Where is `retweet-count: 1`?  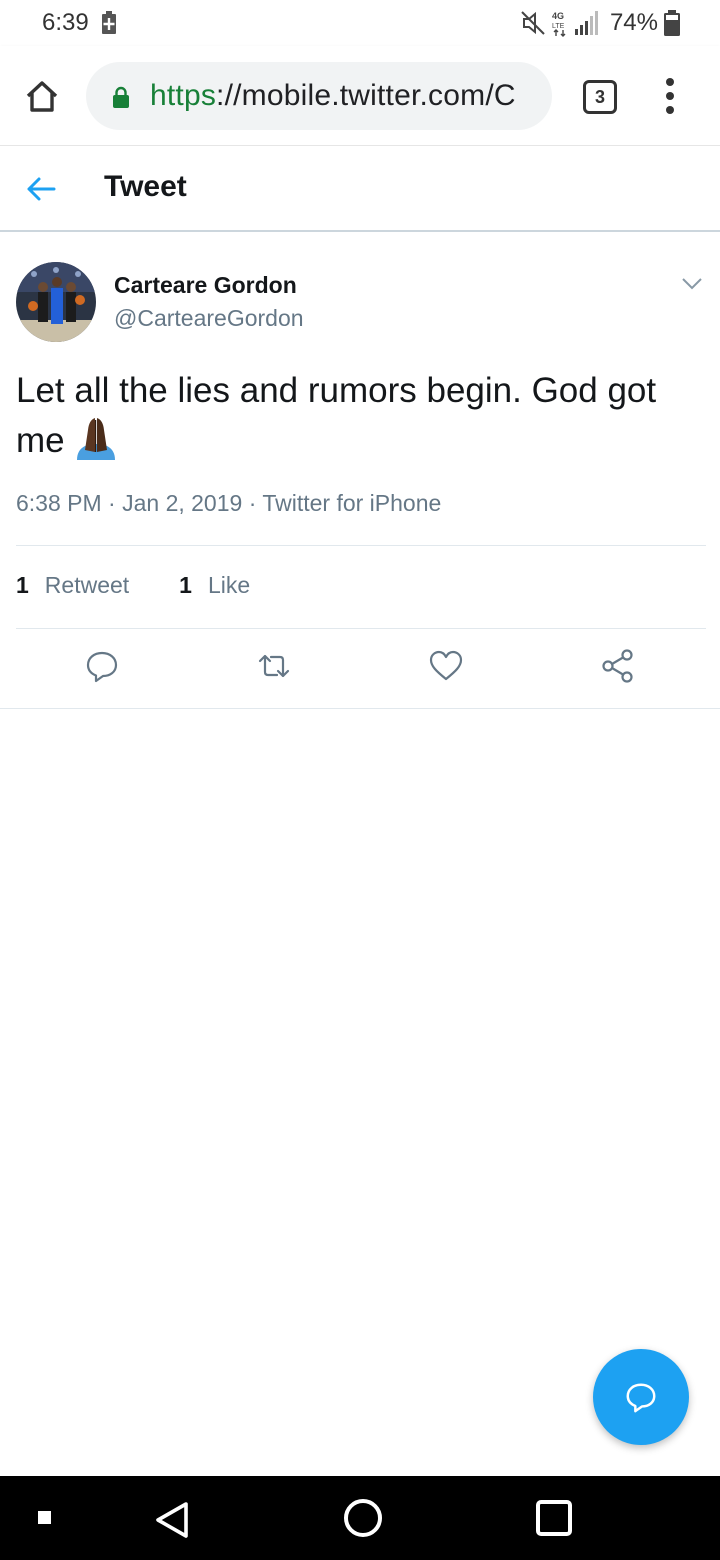
retweet-count: 1 is located at coordinates (22, 585).